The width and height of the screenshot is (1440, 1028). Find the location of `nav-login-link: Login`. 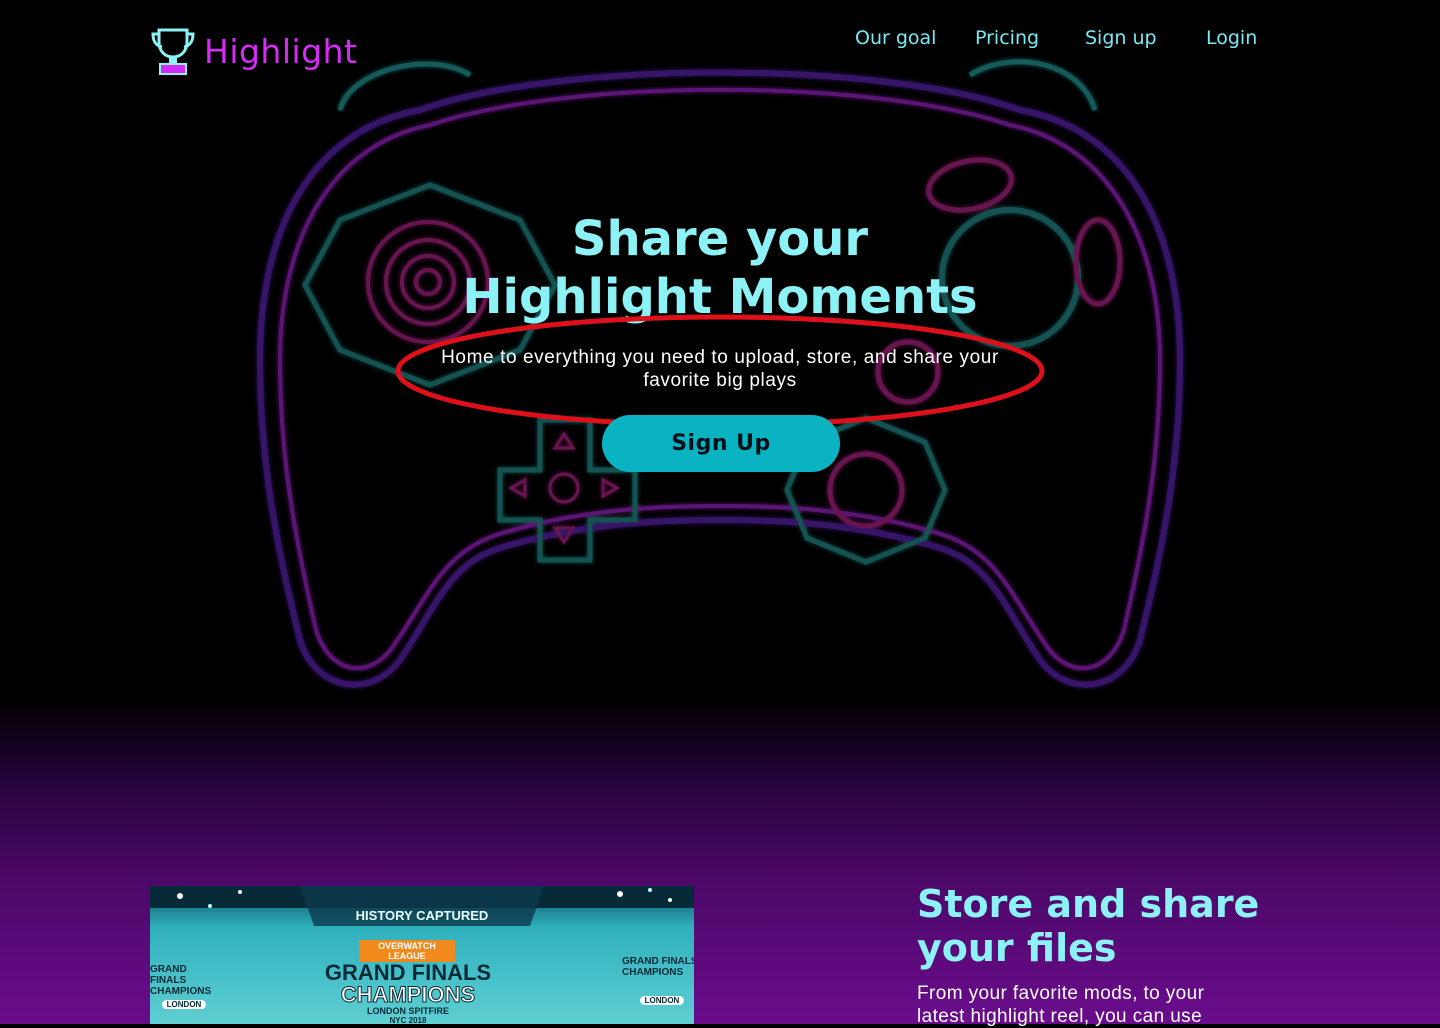

nav-login-link: Login is located at coordinates (1231, 38).